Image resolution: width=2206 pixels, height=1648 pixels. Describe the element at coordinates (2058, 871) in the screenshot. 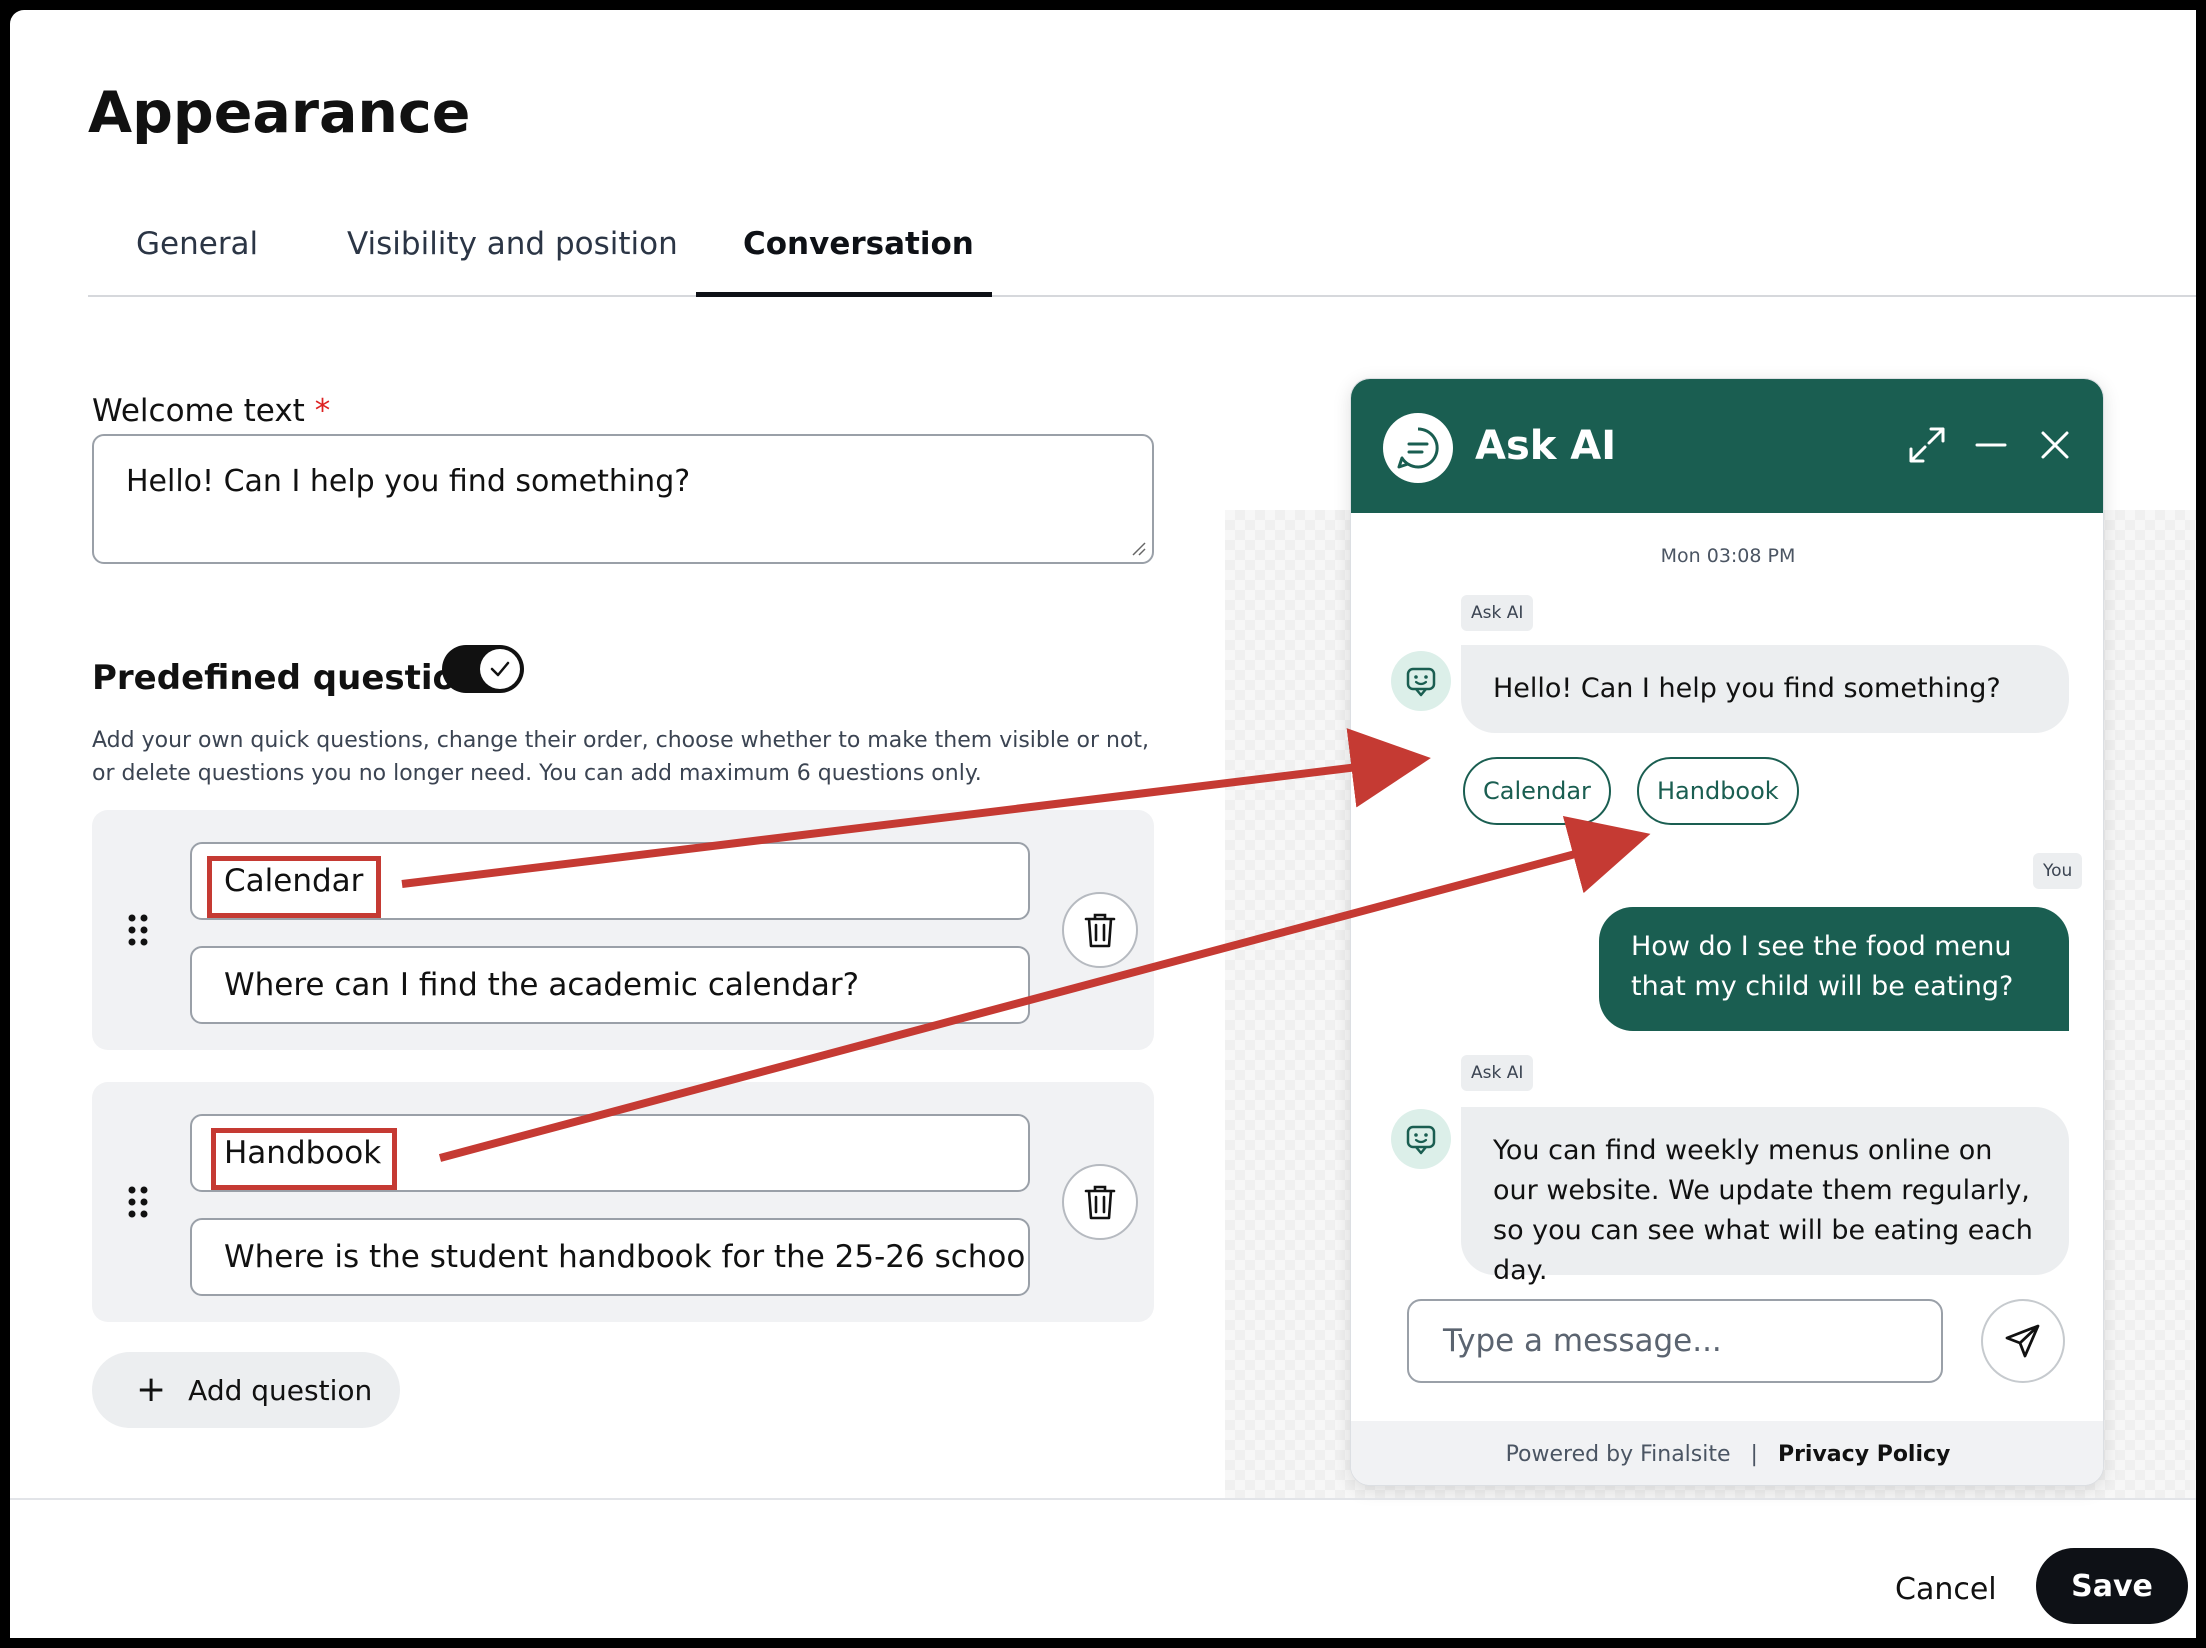

I see `sender-tag-user: You` at that location.